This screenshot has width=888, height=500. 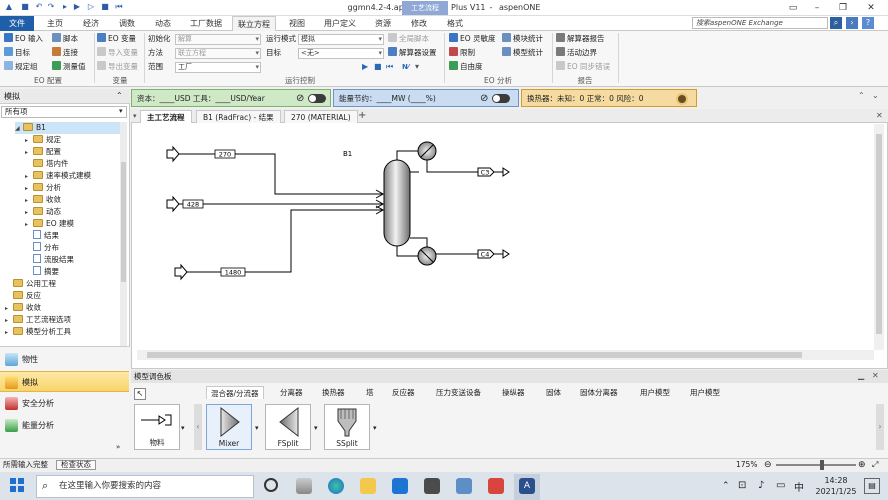 What do you see at coordinates (49, 224) in the screenshot?
I see `tree-item-eo-modeling: ▸ EO 建模` at bounding box center [49, 224].